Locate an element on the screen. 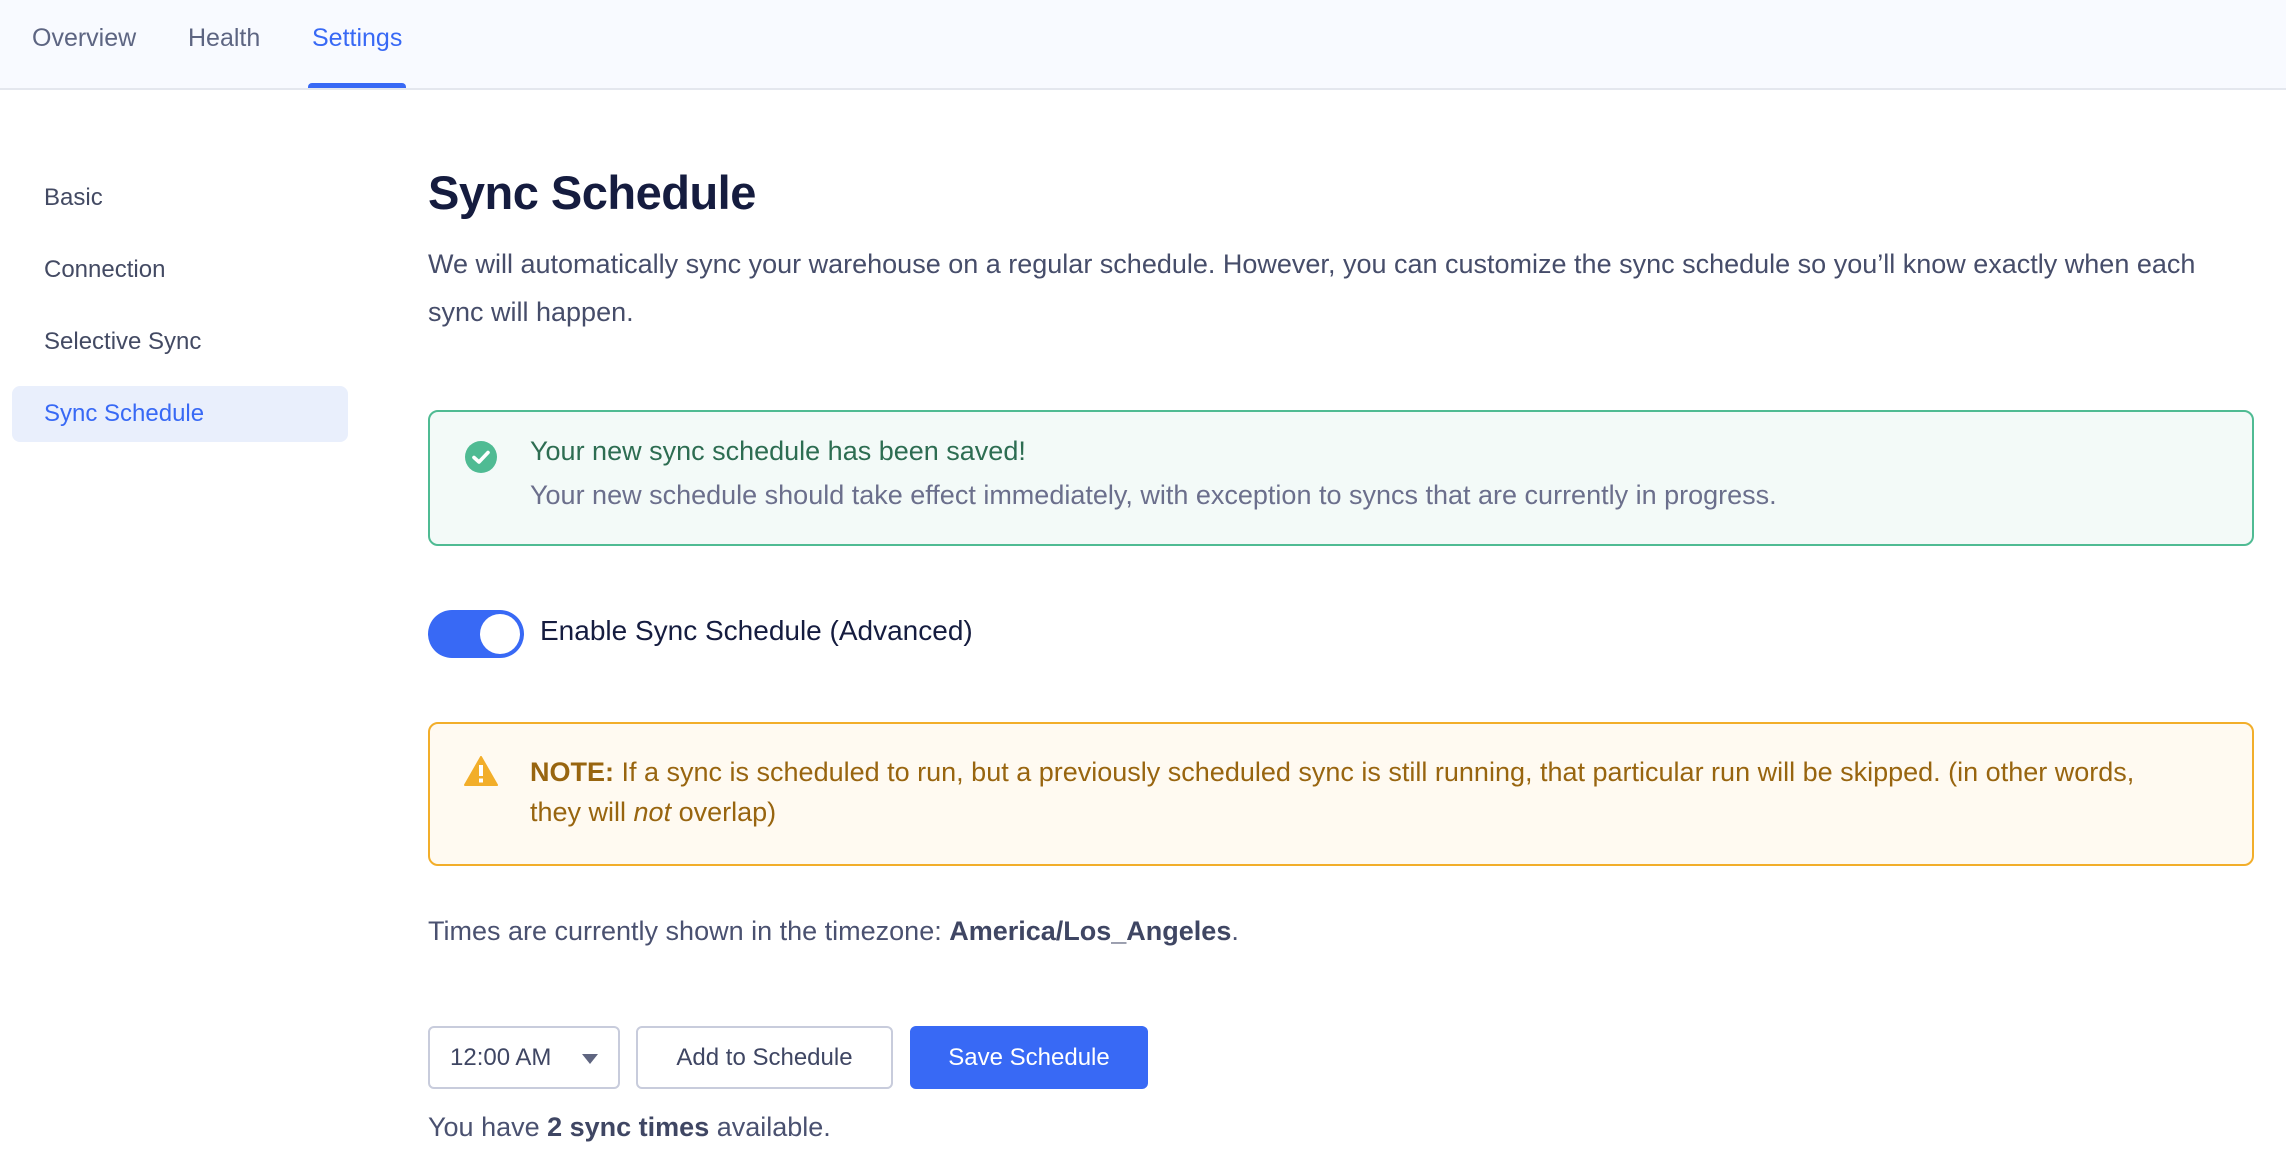  sync-times-available: You have 2 sync times available. is located at coordinates (629, 1127).